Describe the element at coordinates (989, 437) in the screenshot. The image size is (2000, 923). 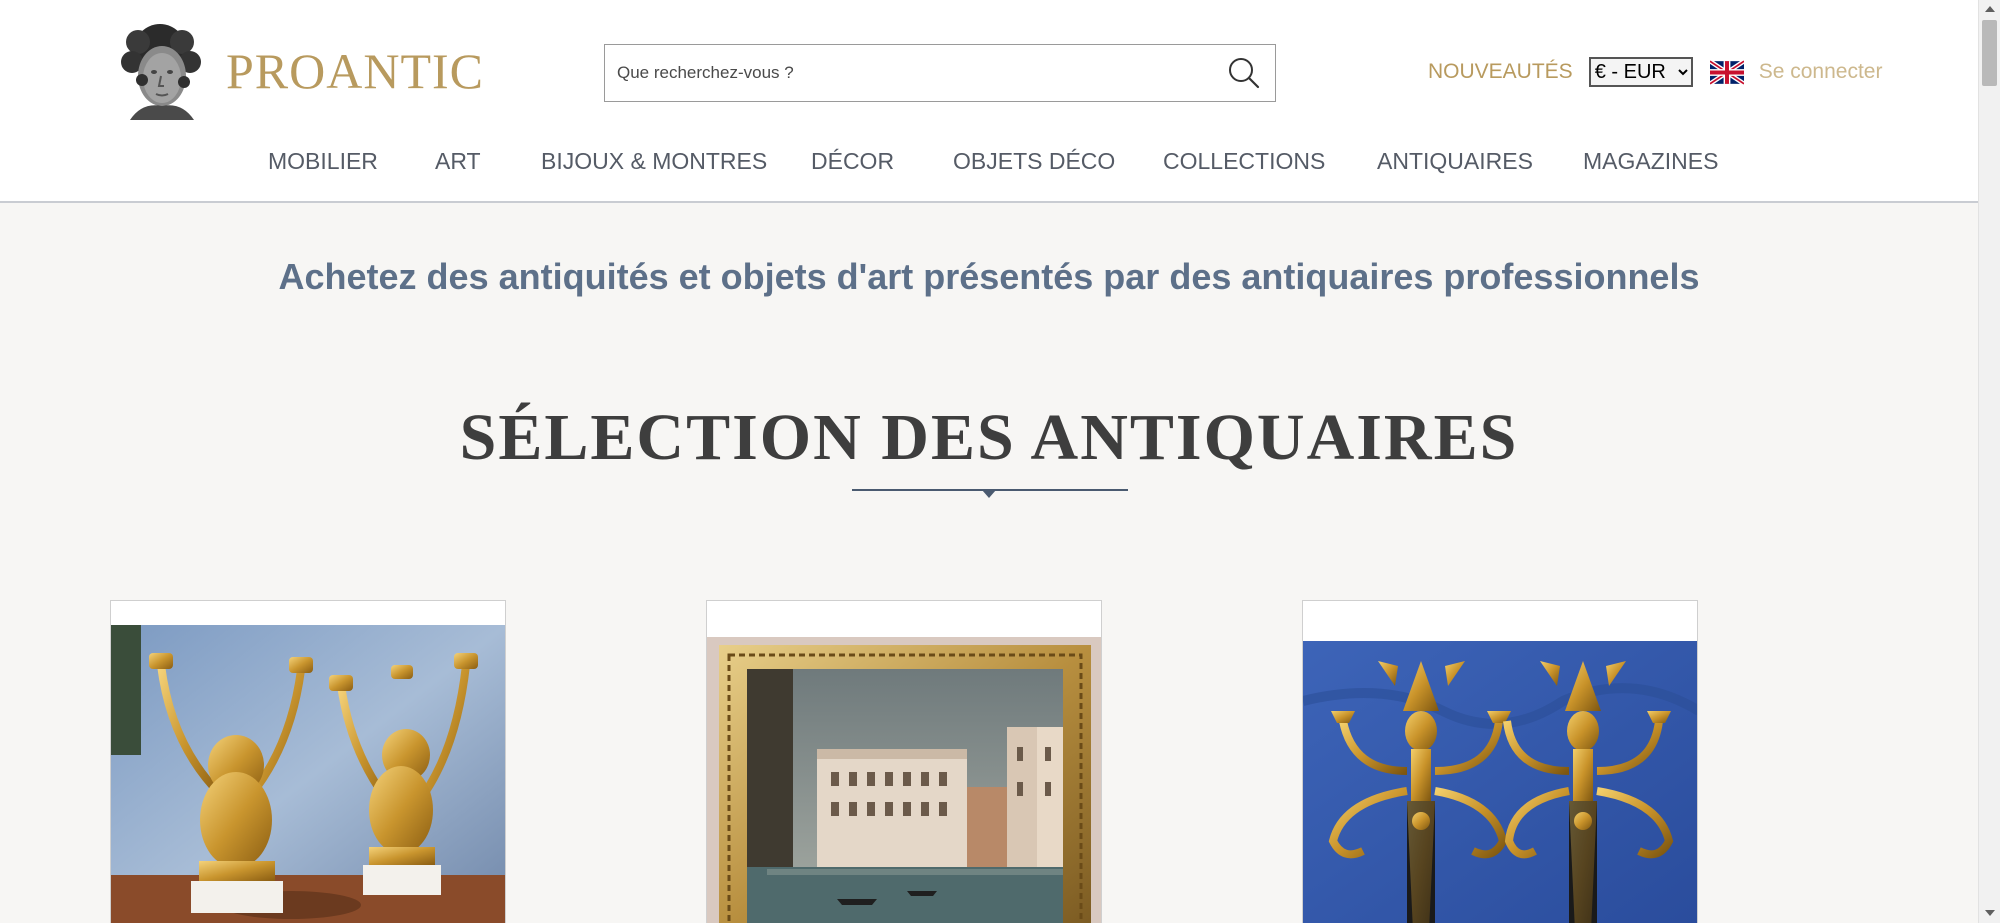
I see `section-title: SÉLECTION DES ANTIQUAIRES` at that location.